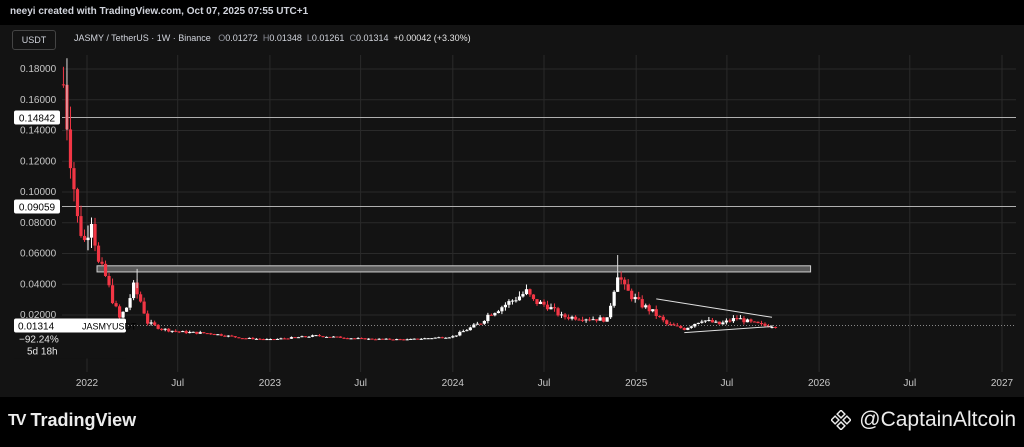 This screenshot has width=1024, height=447. Describe the element at coordinates (37, 119) in the screenshot. I see `level-tag-label: 0.14842` at that location.